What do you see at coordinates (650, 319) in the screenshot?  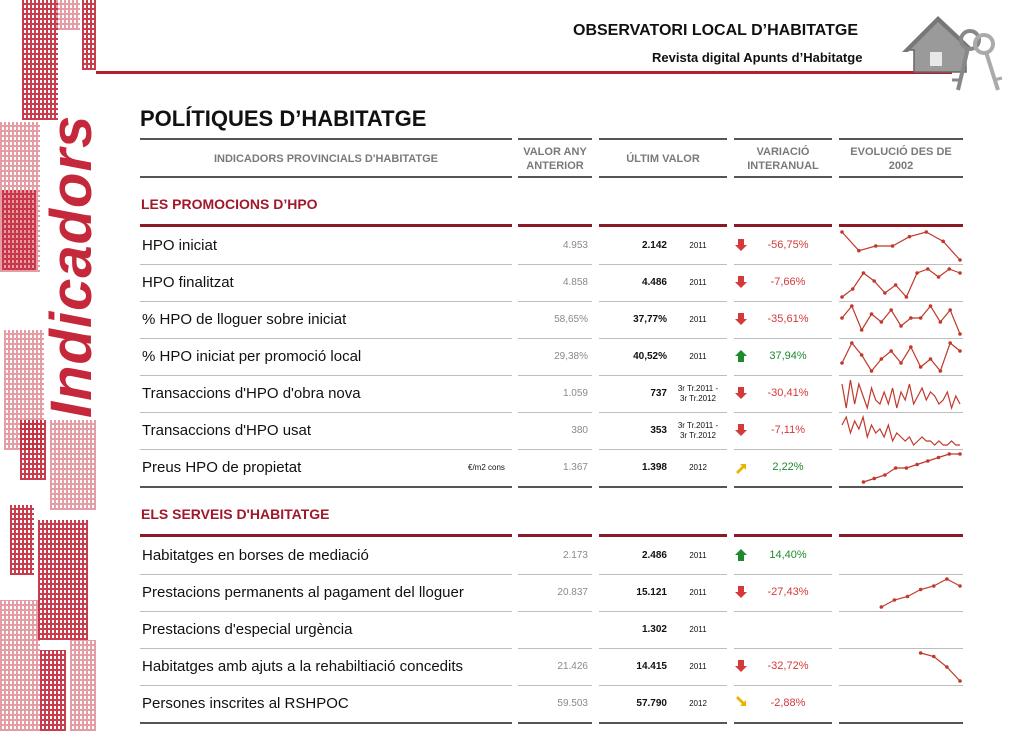 I see `last-value: 37,77%` at bounding box center [650, 319].